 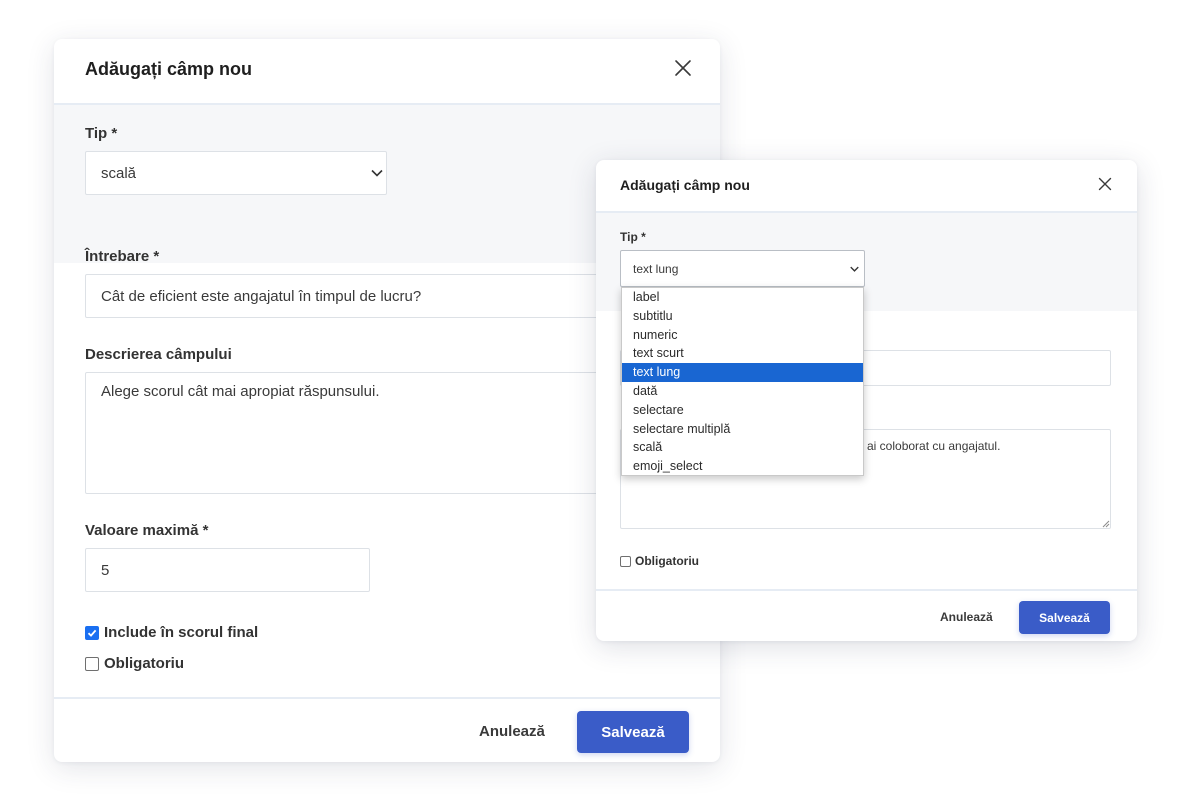 I want to click on dropdown-option-label: label, so click(x=742, y=297).